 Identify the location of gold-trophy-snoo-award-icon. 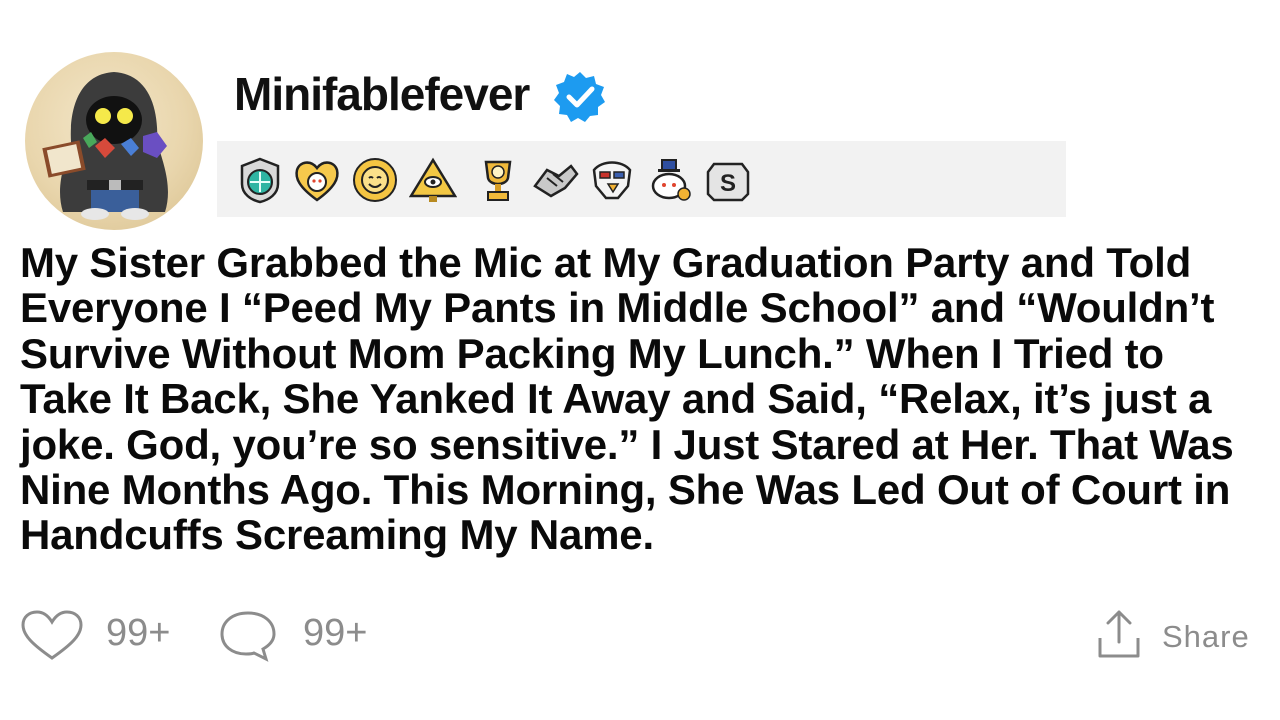
(498, 180).